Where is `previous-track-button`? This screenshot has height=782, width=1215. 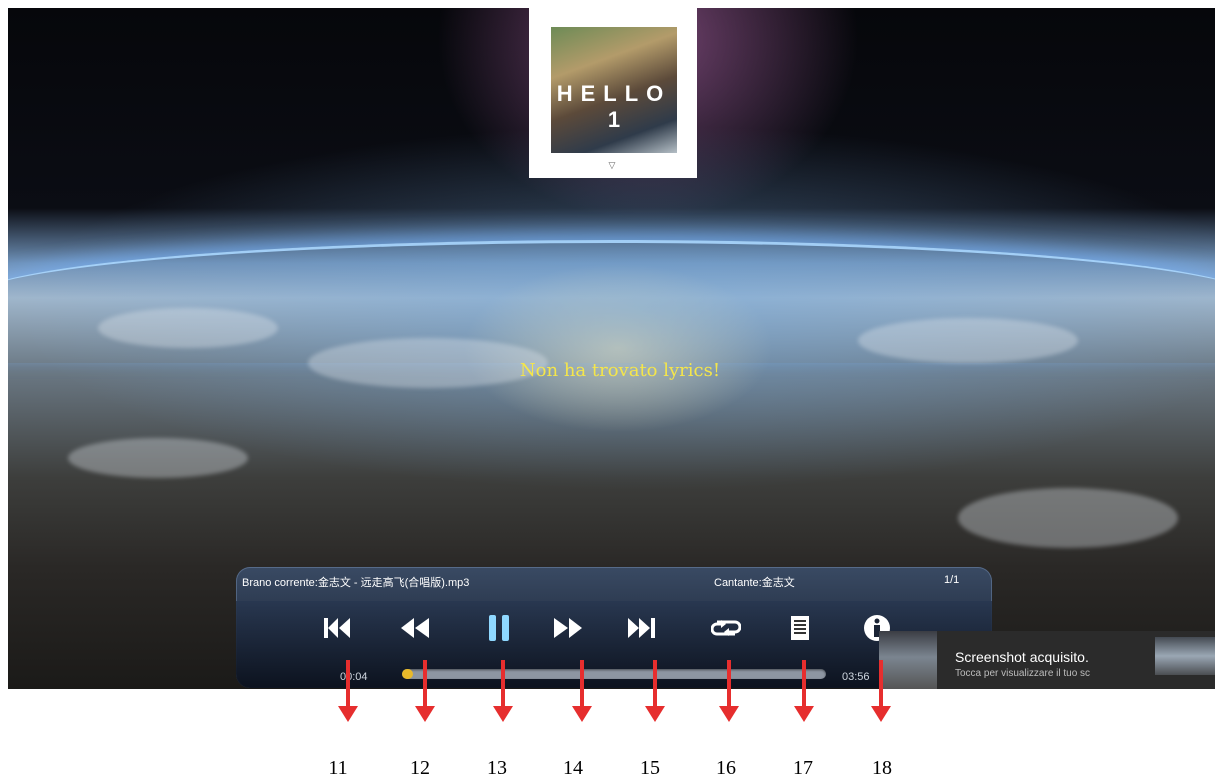
previous-track-button is located at coordinates (337, 628).